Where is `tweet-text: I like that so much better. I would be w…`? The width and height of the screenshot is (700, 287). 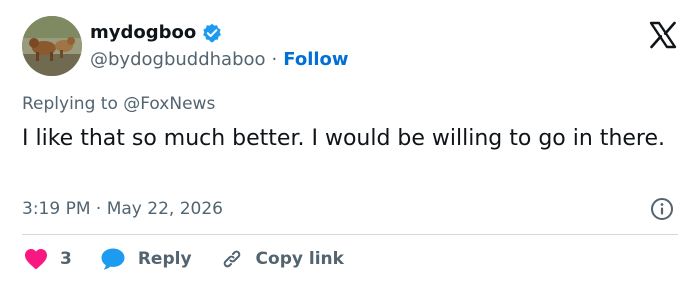 tweet-text: I like that so much better. I would be w… is located at coordinates (344, 138).